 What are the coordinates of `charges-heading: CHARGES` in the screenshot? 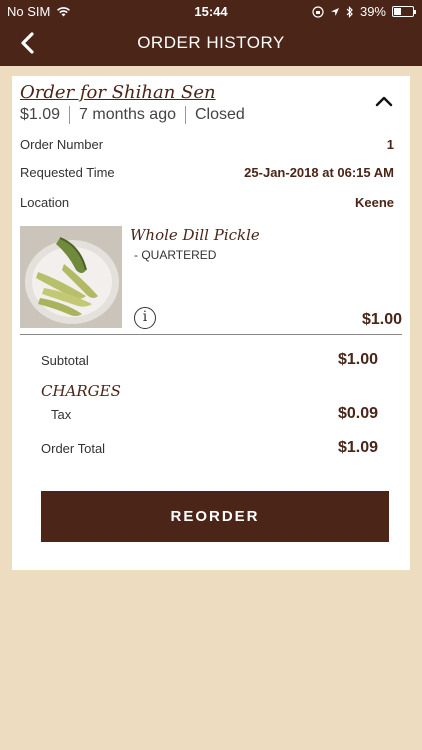 It's located at (81, 391).